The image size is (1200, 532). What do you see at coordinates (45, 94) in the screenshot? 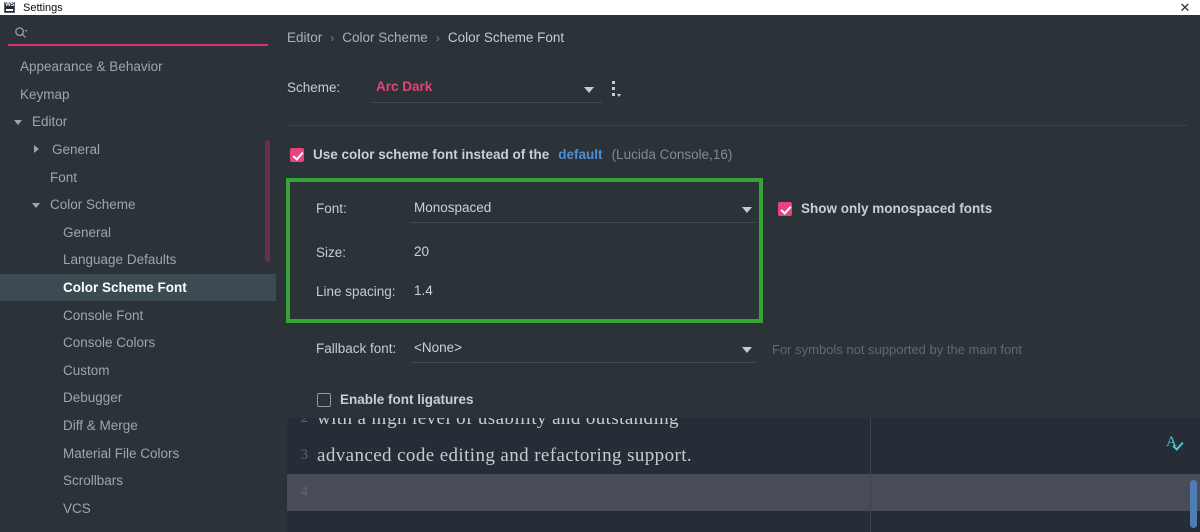
I see `sidebar-item-label: Keymap` at bounding box center [45, 94].